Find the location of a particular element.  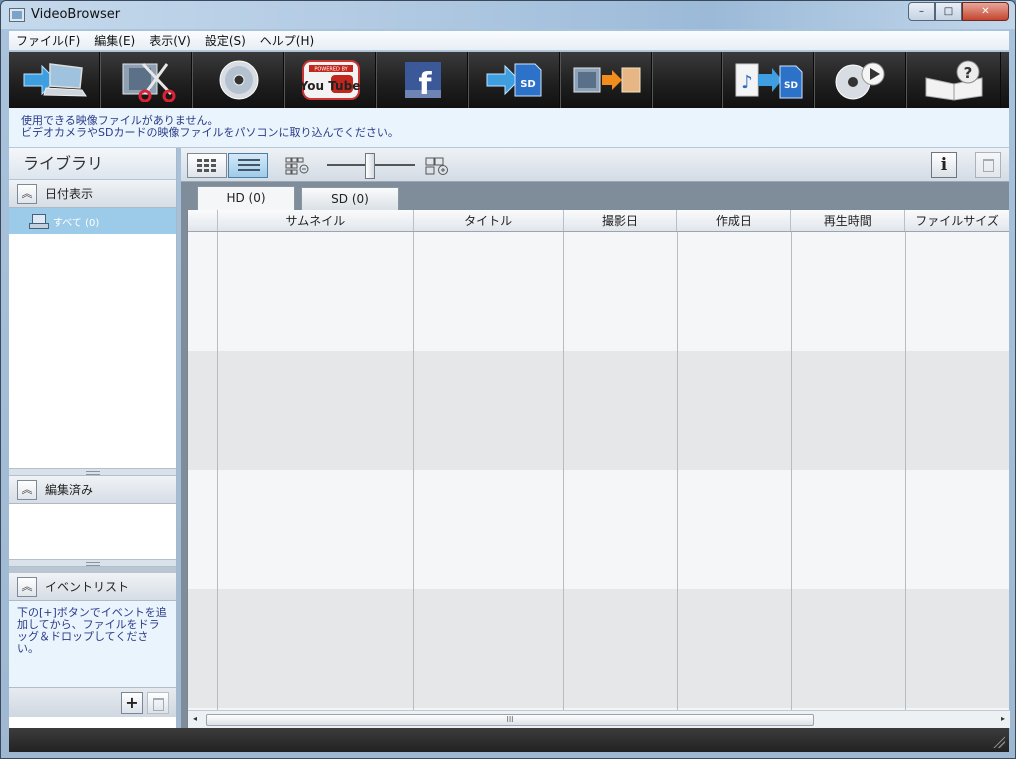

menu-edit: 編集(E) is located at coordinates (114, 41).